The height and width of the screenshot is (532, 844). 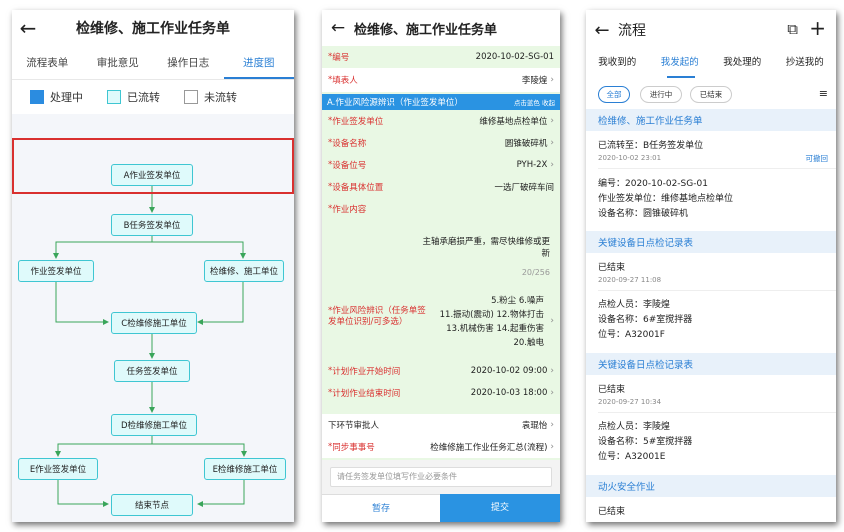 I want to click on end-time-label: 计划作业结束时间, so click(x=366, y=394).